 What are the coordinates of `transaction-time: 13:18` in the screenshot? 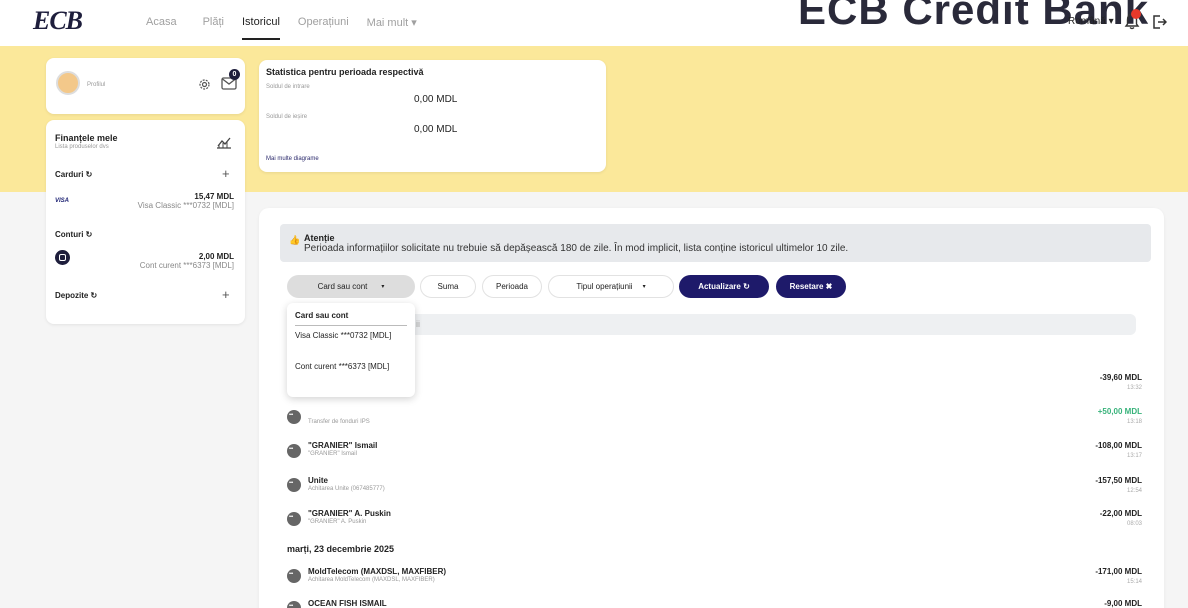 It's located at (1134, 422).